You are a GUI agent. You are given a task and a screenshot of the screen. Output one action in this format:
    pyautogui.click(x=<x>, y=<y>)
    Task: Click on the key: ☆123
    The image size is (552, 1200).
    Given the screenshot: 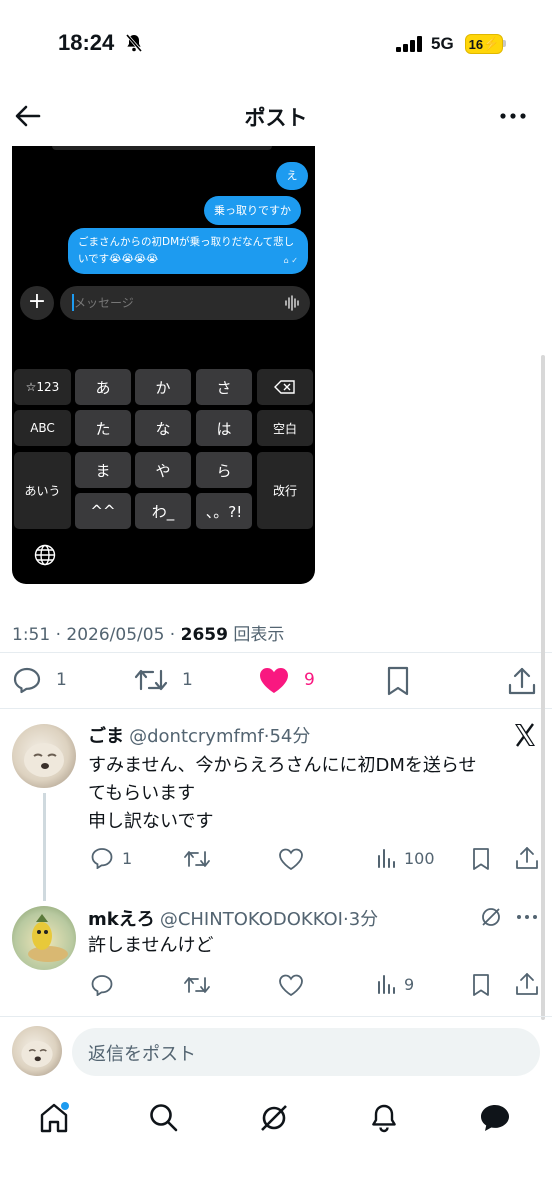 What is the action you would take?
    pyautogui.click(x=42, y=387)
    